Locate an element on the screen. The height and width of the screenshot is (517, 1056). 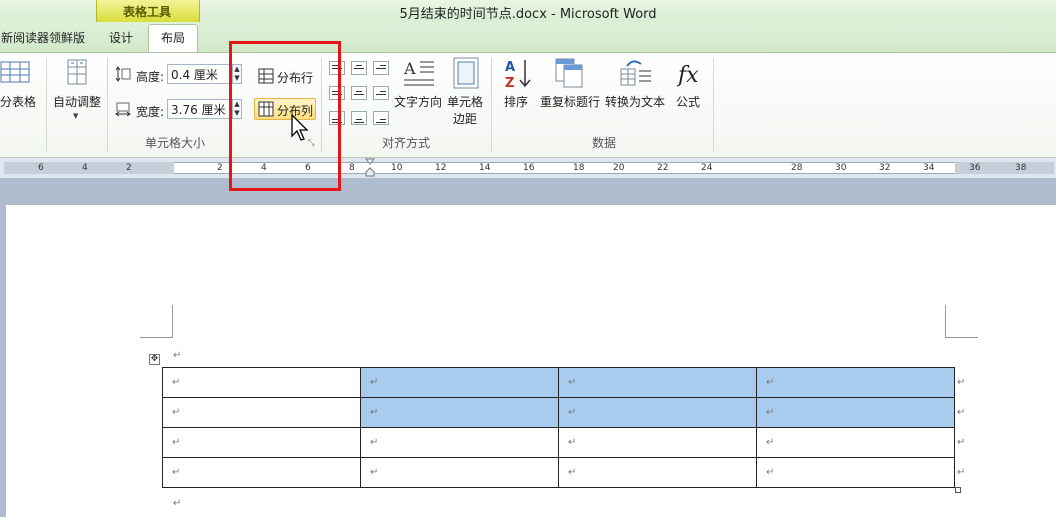
ruler-number: 16 is located at coordinates (529, 168).